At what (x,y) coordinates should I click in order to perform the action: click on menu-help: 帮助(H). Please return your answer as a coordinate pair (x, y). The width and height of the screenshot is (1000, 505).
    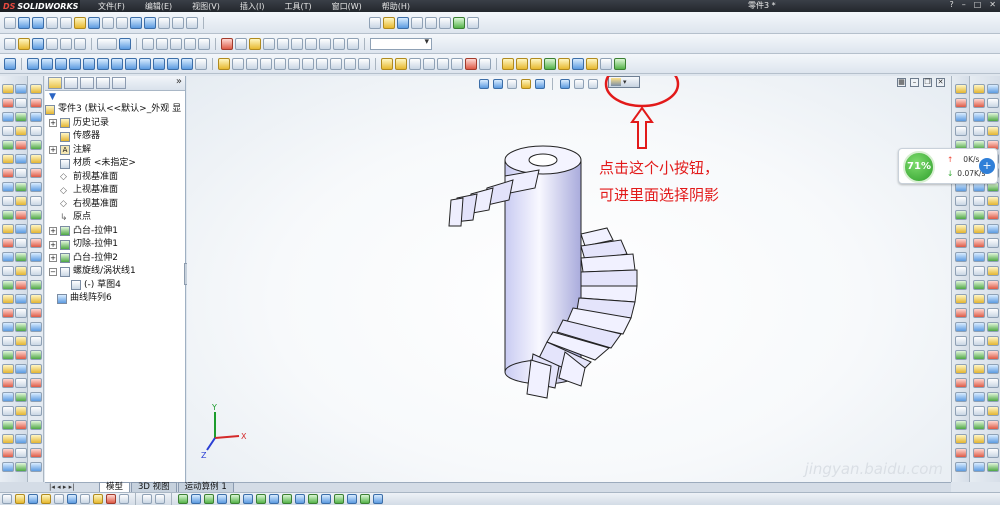
    Looking at the image, I should click on (396, 6).